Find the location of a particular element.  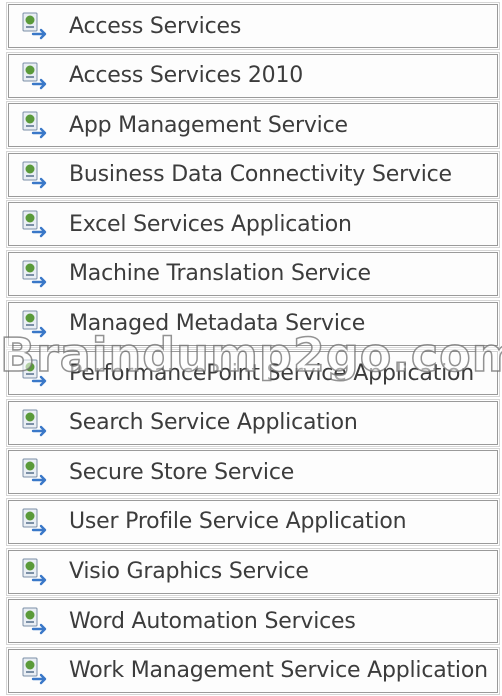

service-item-managed-metadata-service: Managed Metadata Service is located at coordinates (253, 323).